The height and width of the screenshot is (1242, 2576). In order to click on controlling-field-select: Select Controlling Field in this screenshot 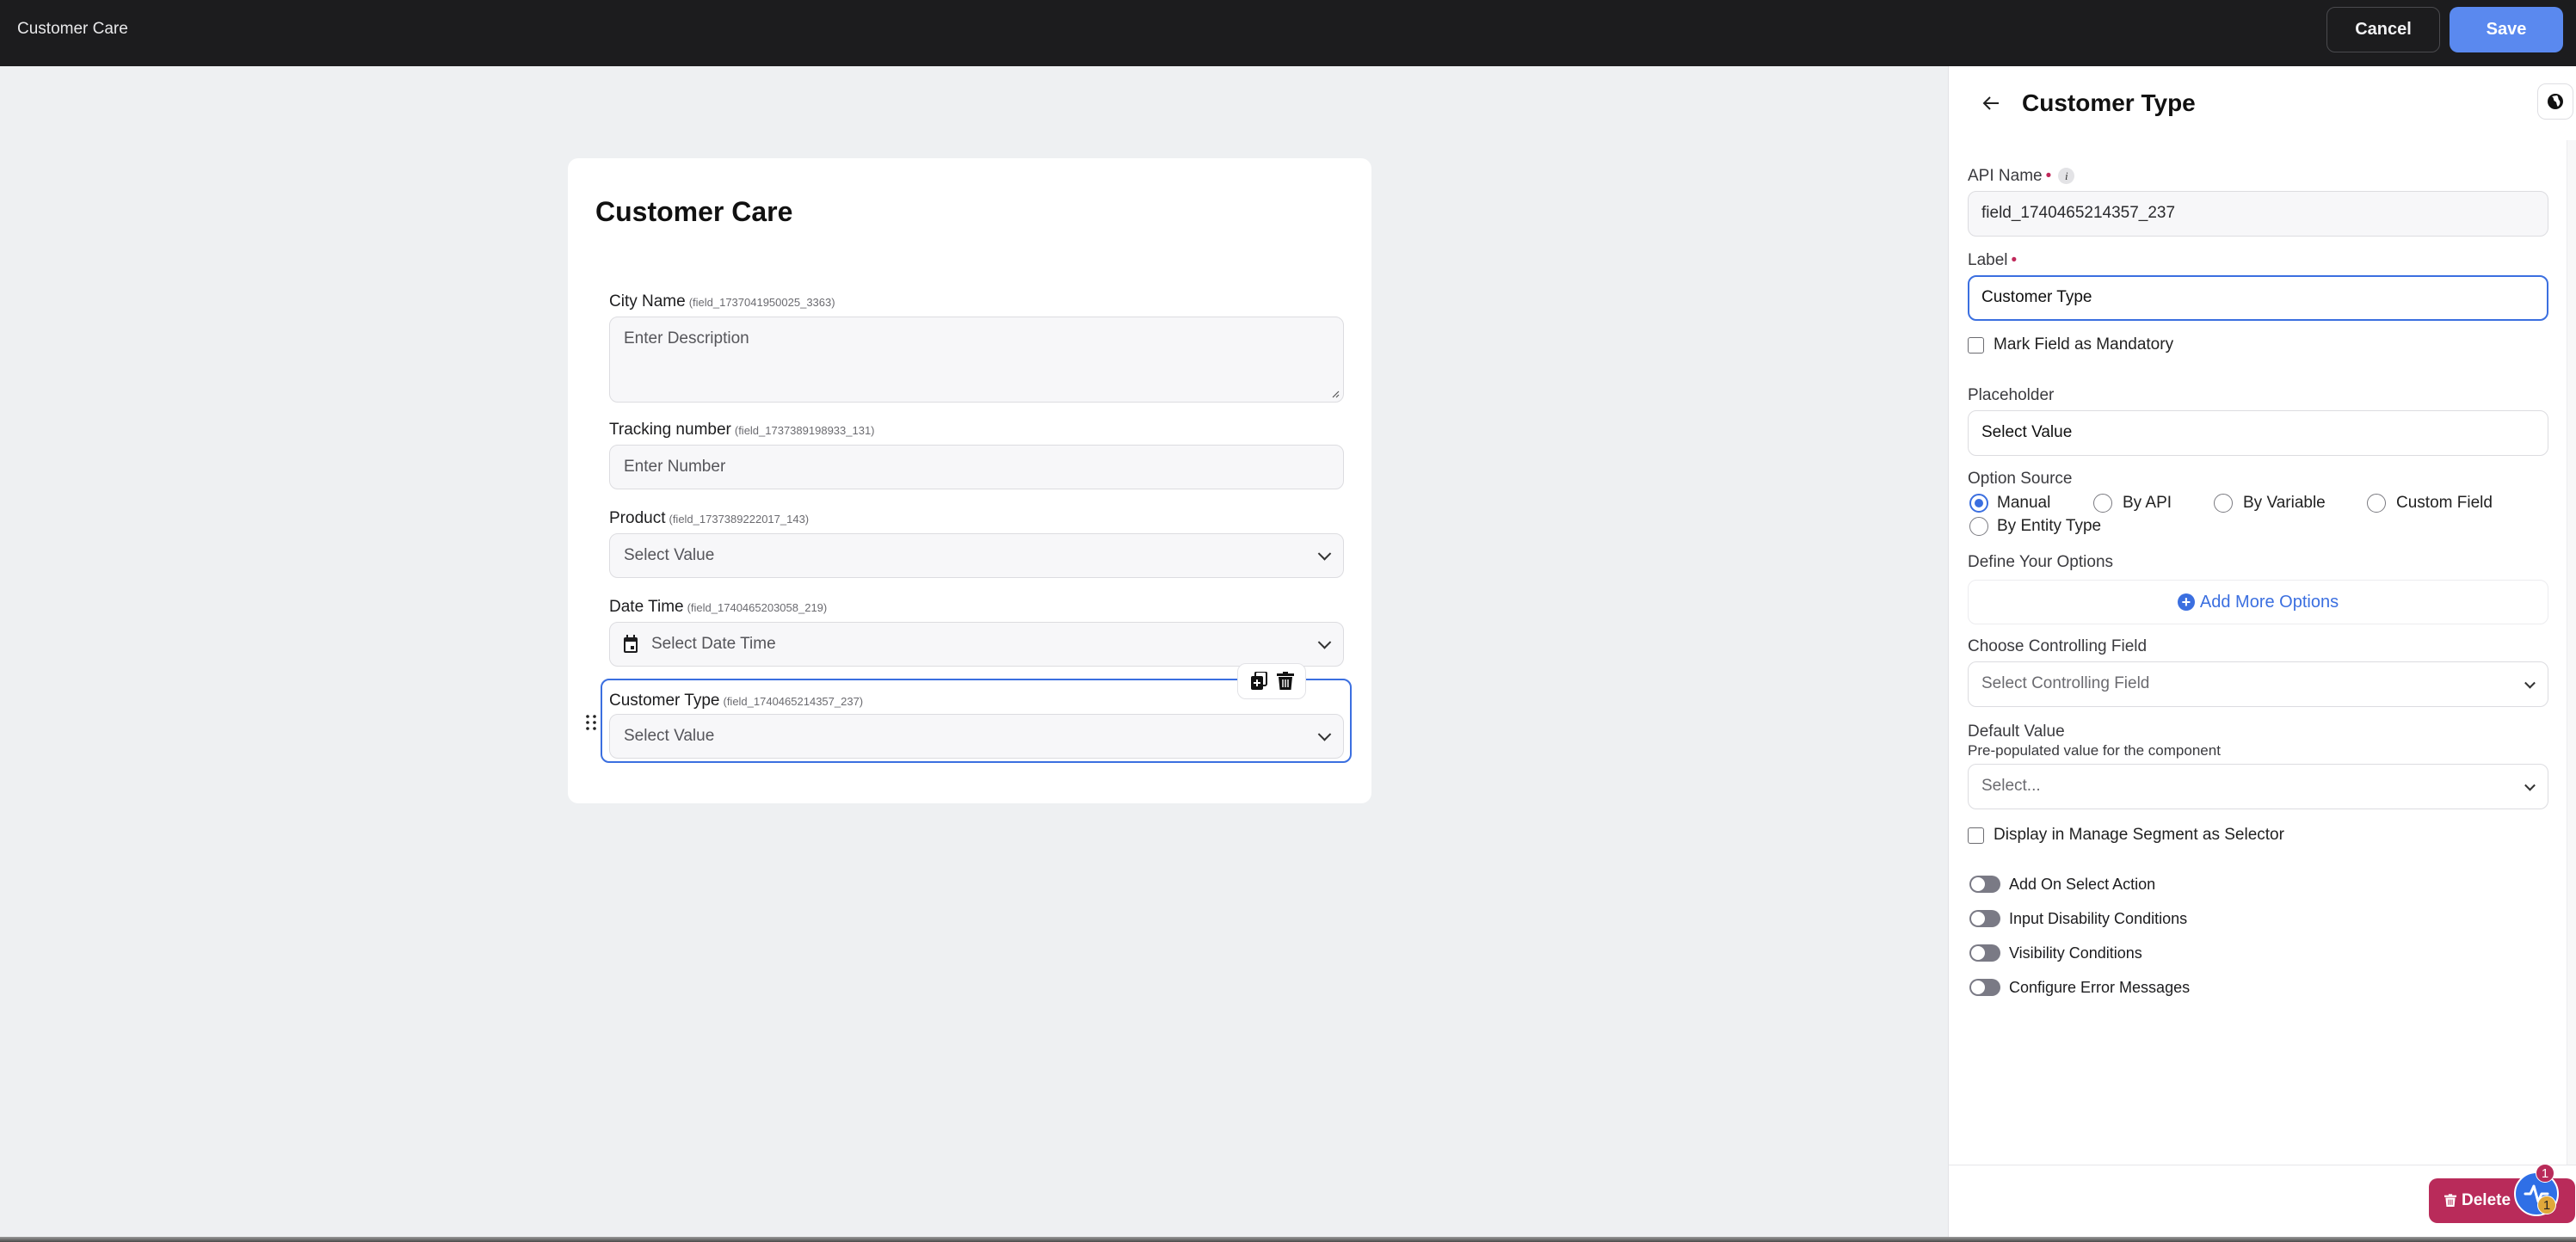, I will do `click(2258, 684)`.